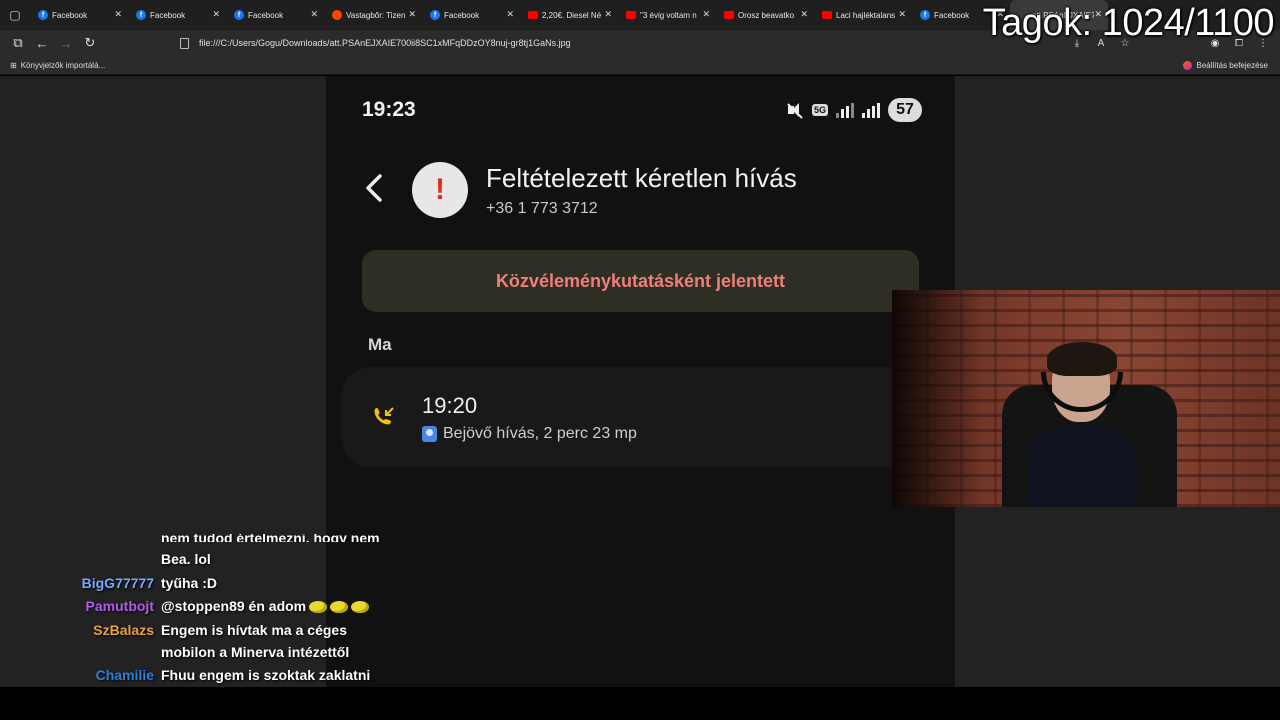 The height and width of the screenshot is (720, 1280). I want to click on network-badge: 5G, so click(820, 110).